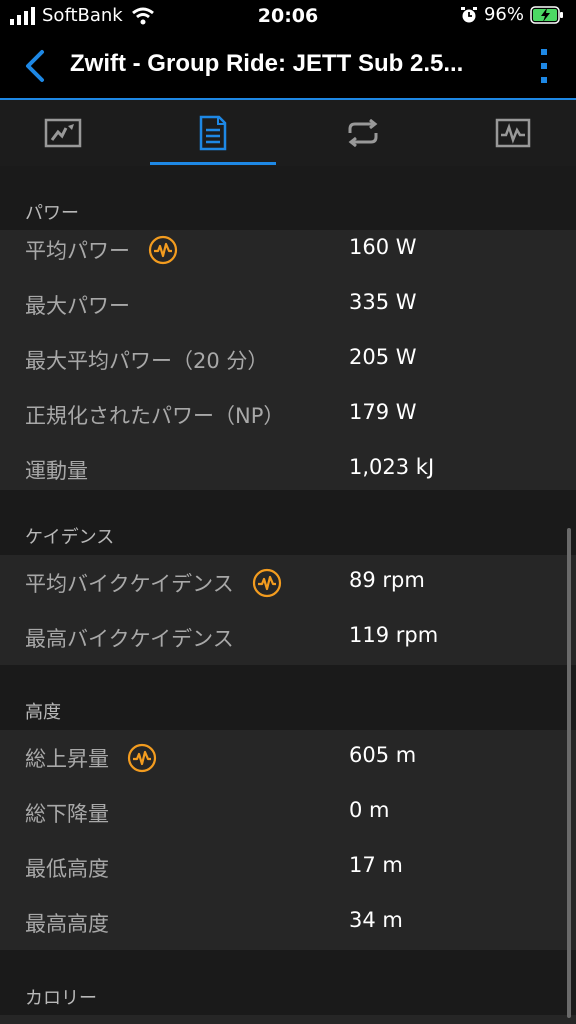 Image resolution: width=576 pixels, height=1024 pixels. Describe the element at coordinates (288, 469) in the screenshot. I see `list-item: 運動量 1,023 kJ` at that location.